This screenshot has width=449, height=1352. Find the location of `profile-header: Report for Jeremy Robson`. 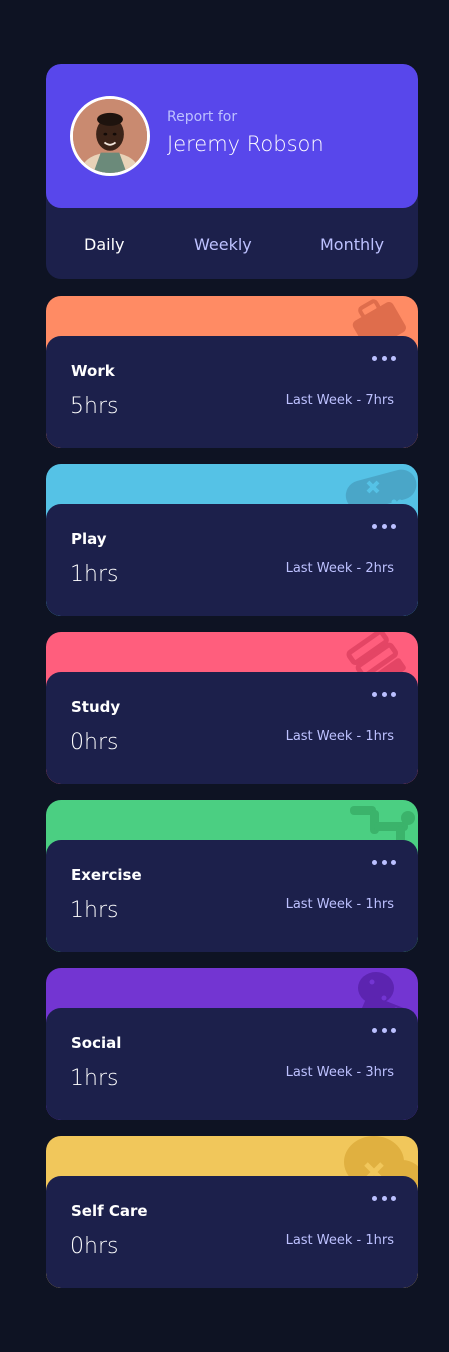

profile-header: Report for Jeremy Robson is located at coordinates (232, 136).